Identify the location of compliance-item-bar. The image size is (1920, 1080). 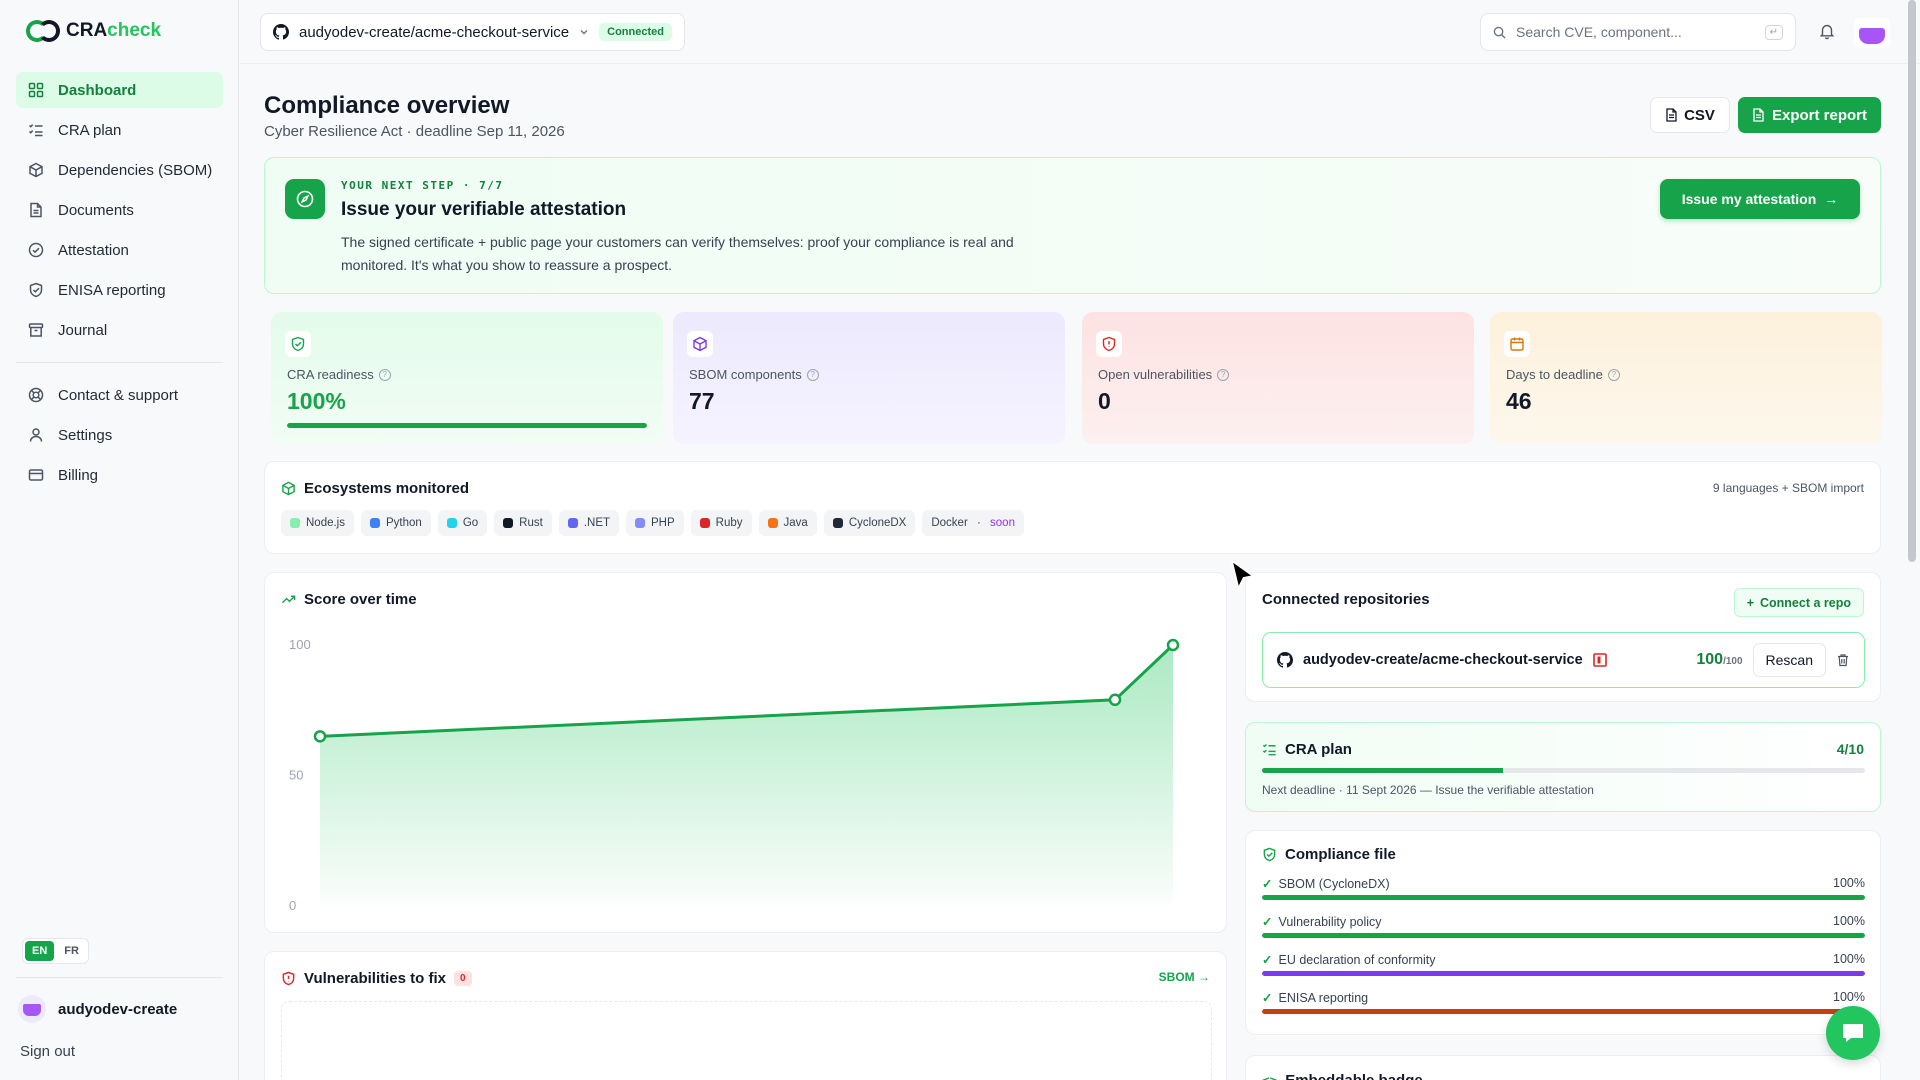
(1563, 897).